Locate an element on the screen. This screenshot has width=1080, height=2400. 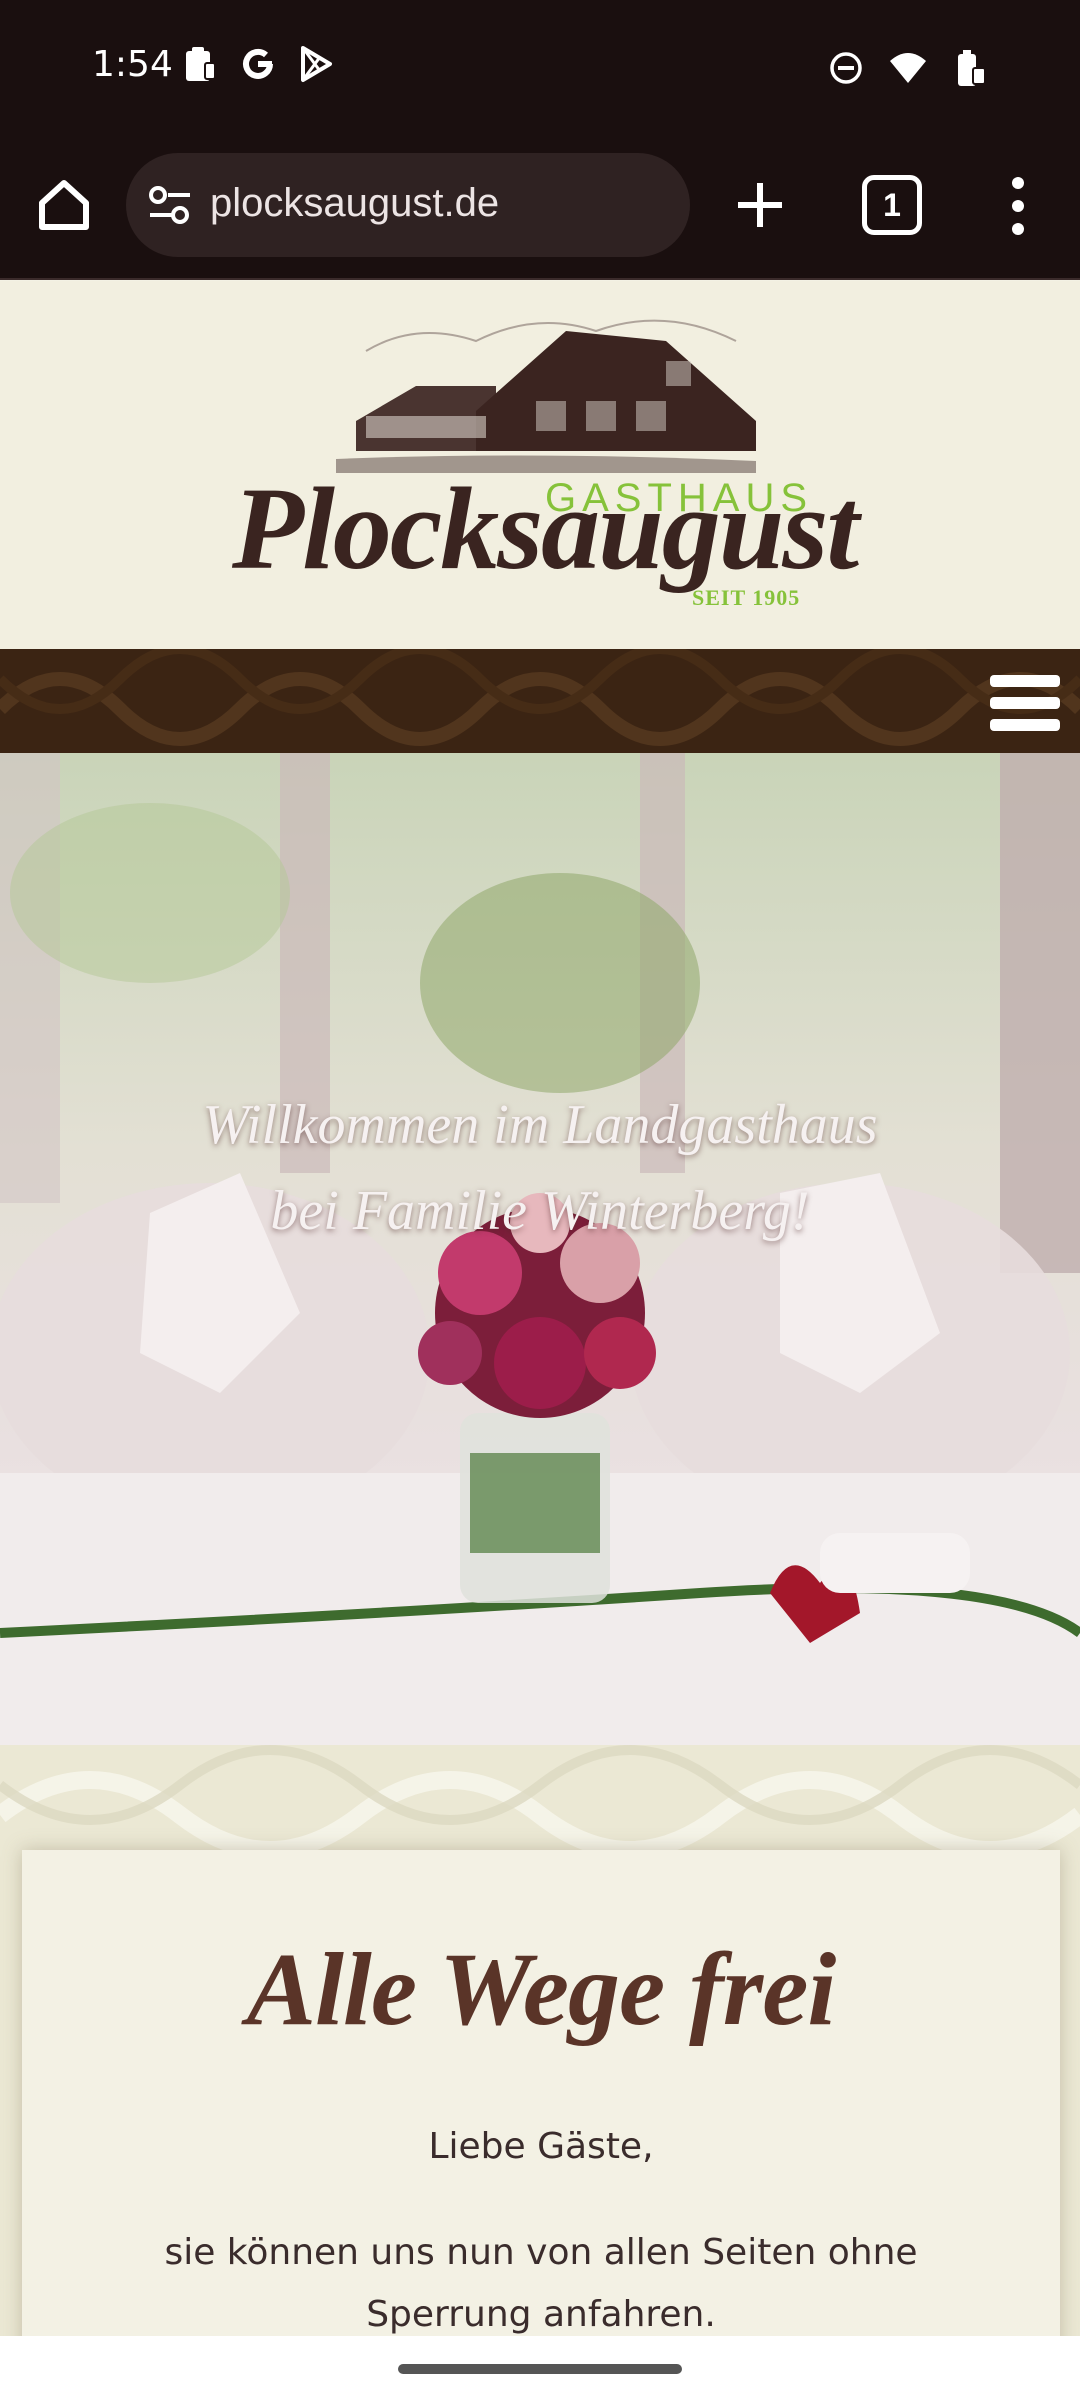
tab-count: 1 is located at coordinates (892, 204).